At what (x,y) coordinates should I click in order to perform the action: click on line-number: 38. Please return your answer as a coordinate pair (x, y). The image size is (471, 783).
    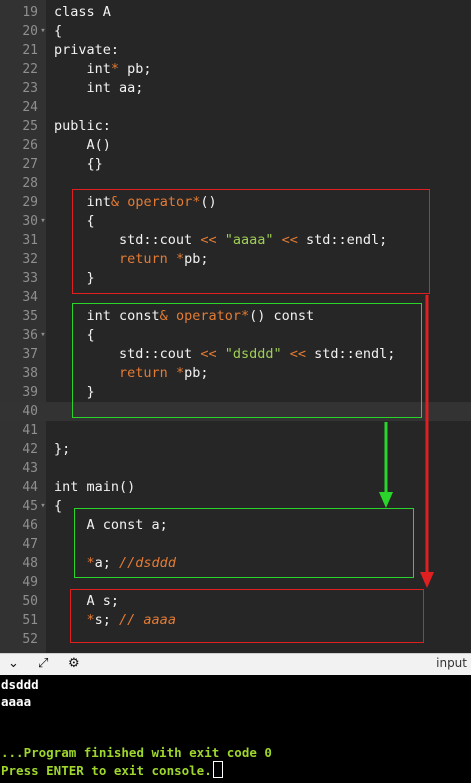
    Looking at the image, I should click on (30, 373).